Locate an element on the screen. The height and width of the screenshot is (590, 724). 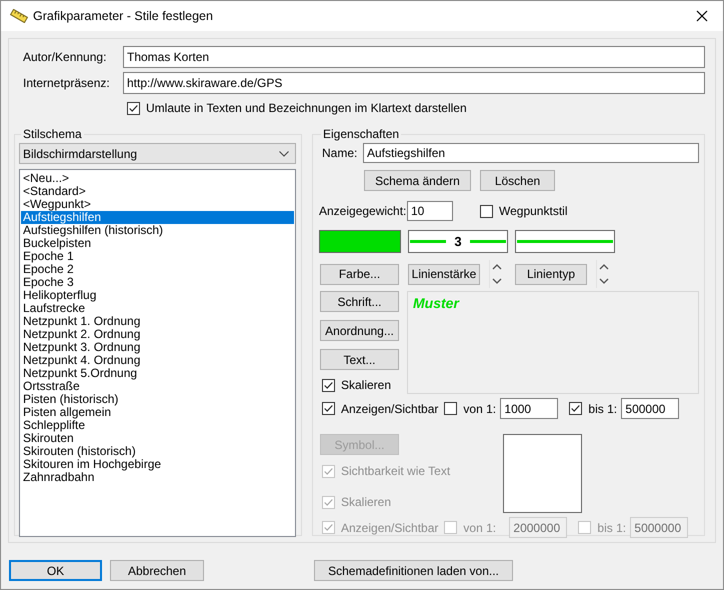
list-item: Aufstiegshilfen is located at coordinates (157, 217).